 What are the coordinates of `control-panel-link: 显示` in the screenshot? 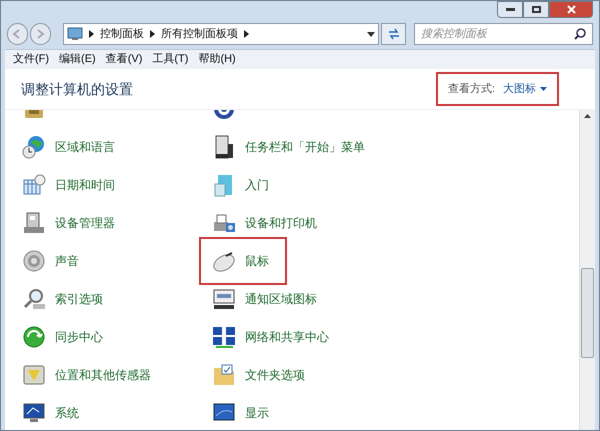 It's located at (257, 413).